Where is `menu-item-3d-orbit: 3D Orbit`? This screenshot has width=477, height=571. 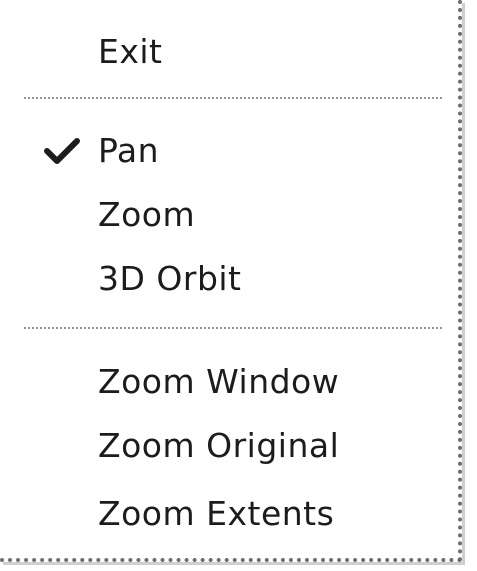 menu-item-3d-orbit: 3D Orbit is located at coordinates (225, 279).